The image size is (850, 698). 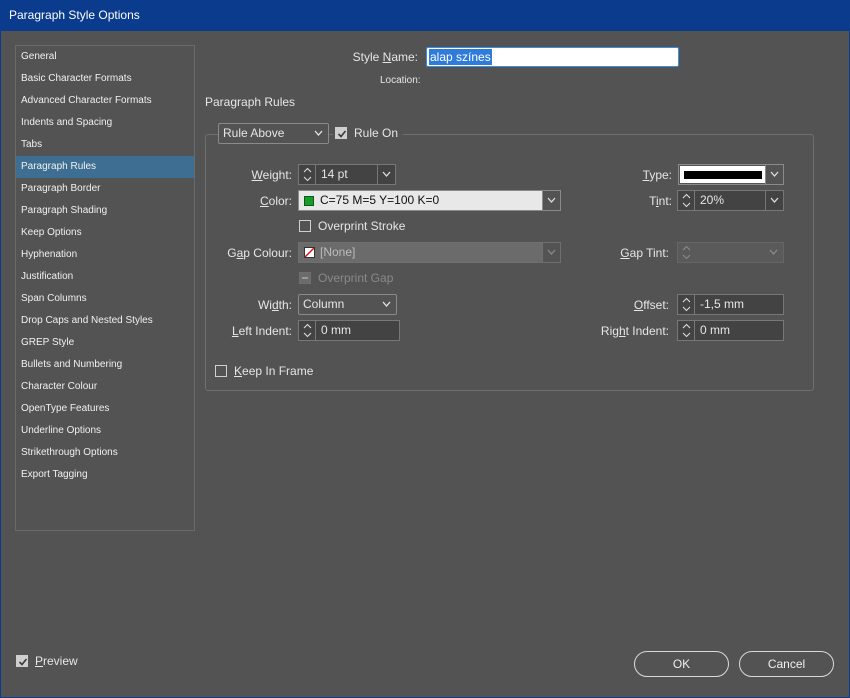 I want to click on location-label: Location:, so click(x=400, y=80).